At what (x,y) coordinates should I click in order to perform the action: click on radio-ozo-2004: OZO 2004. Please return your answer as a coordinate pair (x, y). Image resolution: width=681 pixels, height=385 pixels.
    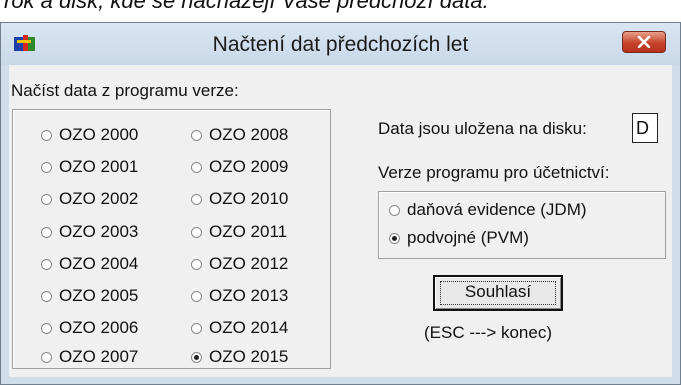
    Looking at the image, I should click on (89, 264).